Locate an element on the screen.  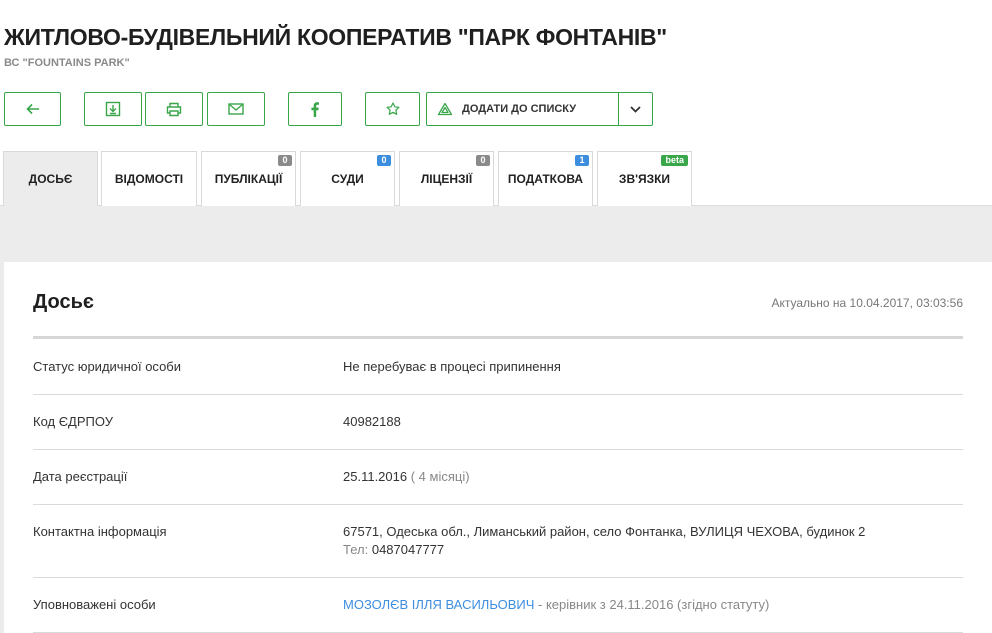
tab-label: ПУБЛІКАЦІЇ is located at coordinates (248, 179).